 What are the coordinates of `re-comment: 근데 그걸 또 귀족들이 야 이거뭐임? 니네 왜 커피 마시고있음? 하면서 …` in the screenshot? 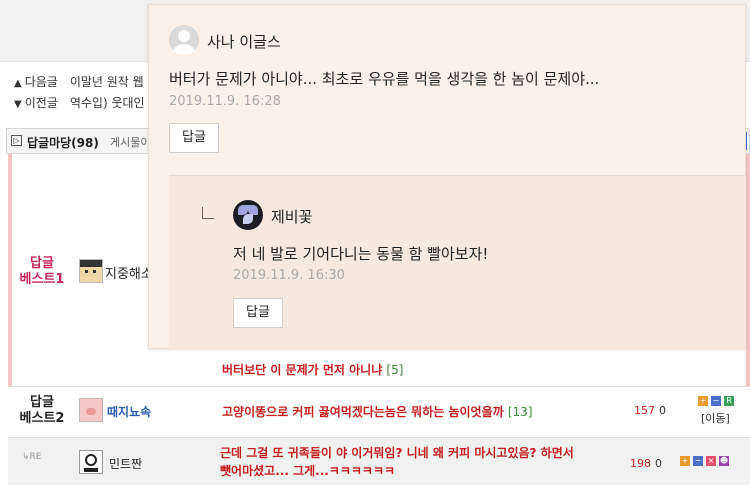 It's located at (397, 462).